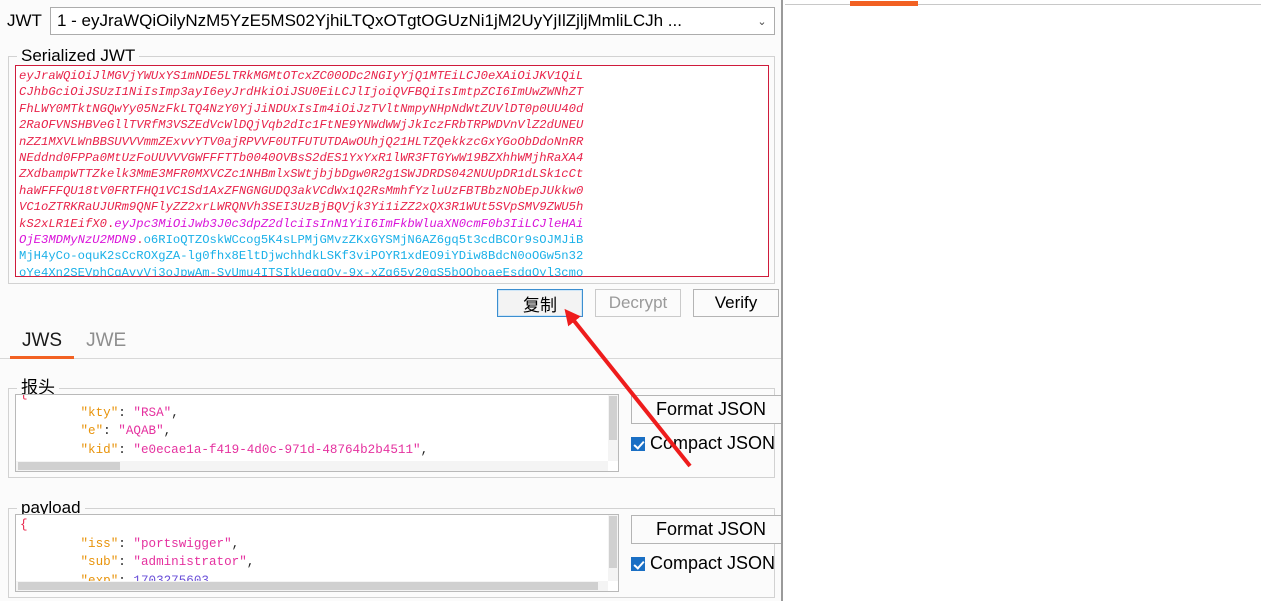  What do you see at coordinates (613, 428) in the screenshot?
I see `header-json-vscrollbar` at bounding box center [613, 428].